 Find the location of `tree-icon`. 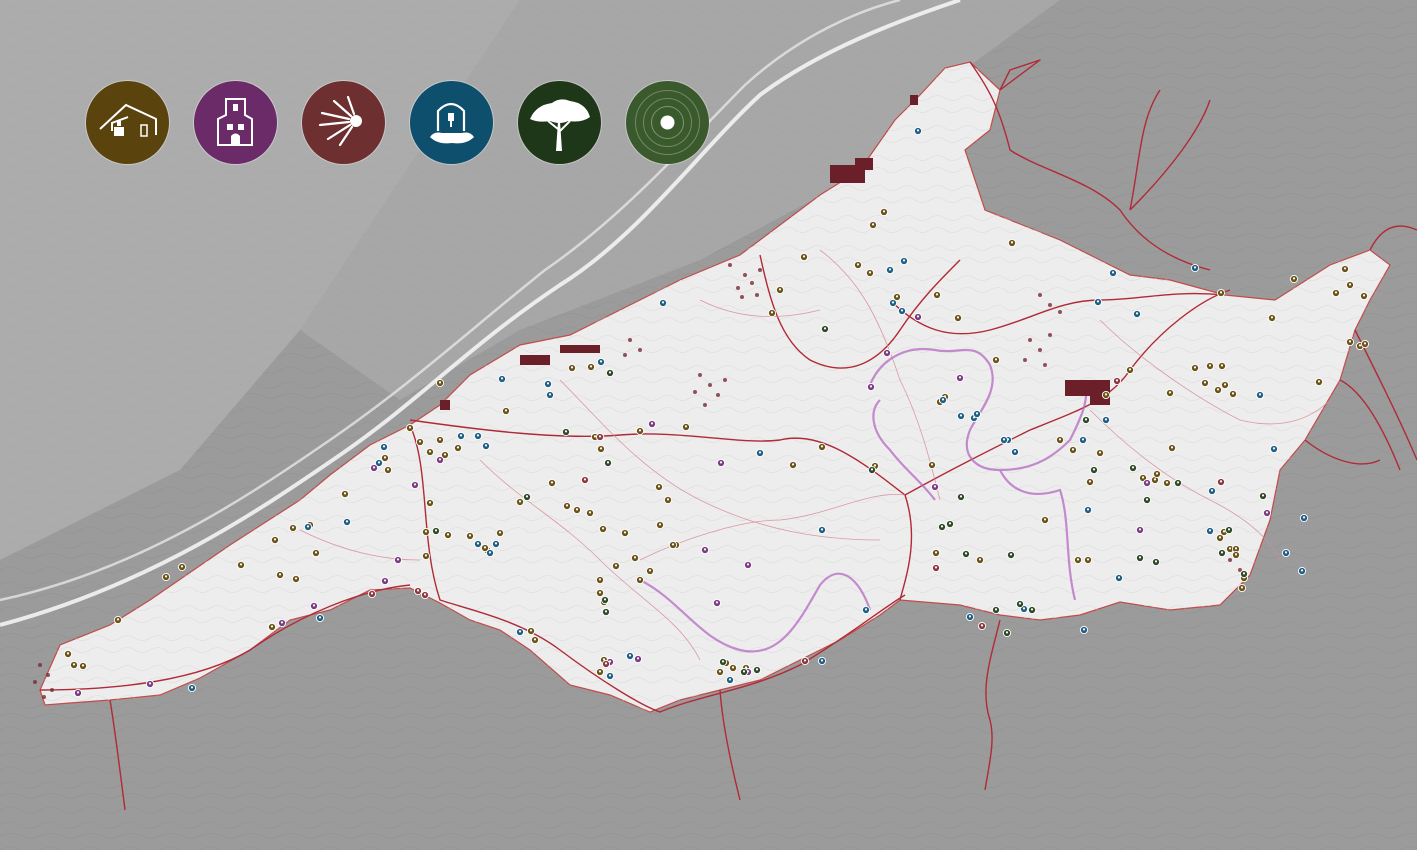

tree-icon is located at coordinates (560, 125).